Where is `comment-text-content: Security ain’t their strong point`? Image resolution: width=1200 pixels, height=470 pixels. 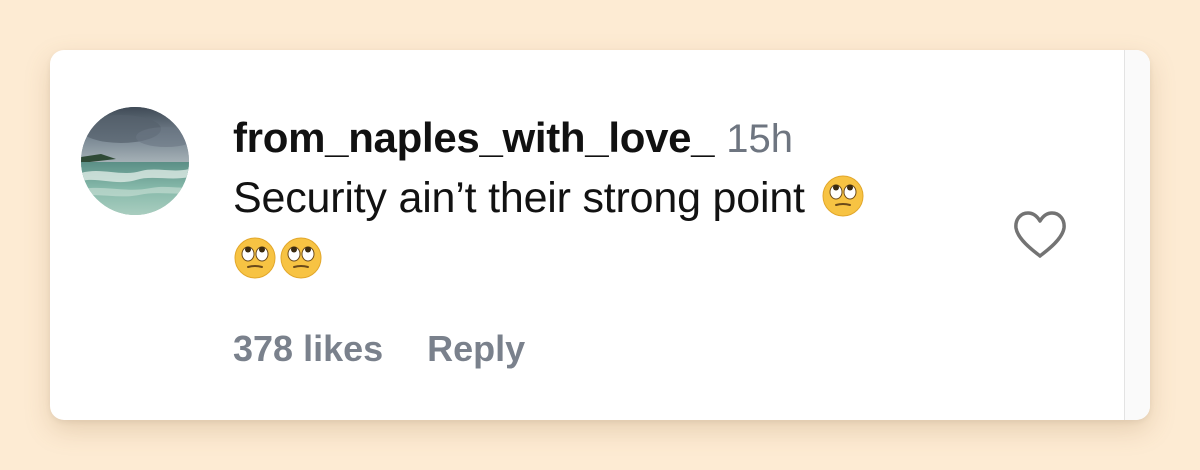
comment-text-content: Security ain’t their strong point is located at coordinates (519, 198).